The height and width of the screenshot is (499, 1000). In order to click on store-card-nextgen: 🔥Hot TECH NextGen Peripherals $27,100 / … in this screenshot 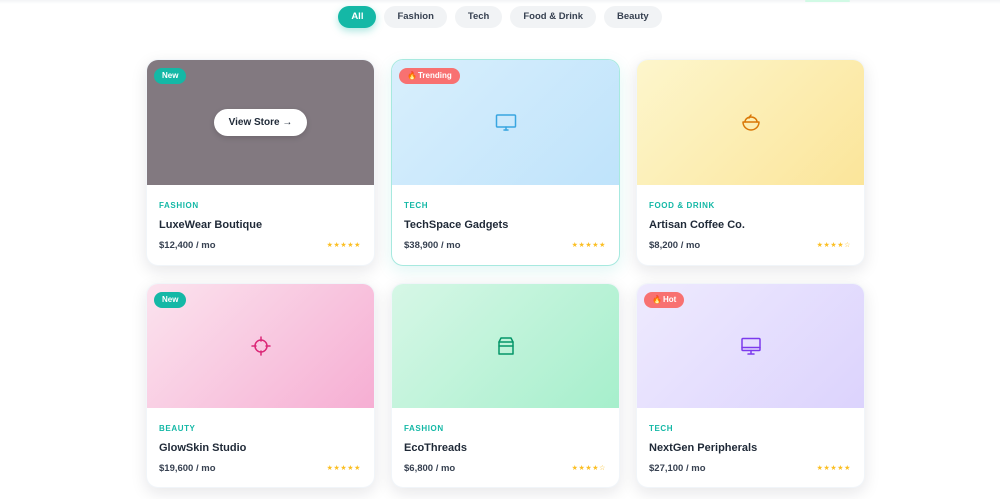, I will do `click(750, 385)`.